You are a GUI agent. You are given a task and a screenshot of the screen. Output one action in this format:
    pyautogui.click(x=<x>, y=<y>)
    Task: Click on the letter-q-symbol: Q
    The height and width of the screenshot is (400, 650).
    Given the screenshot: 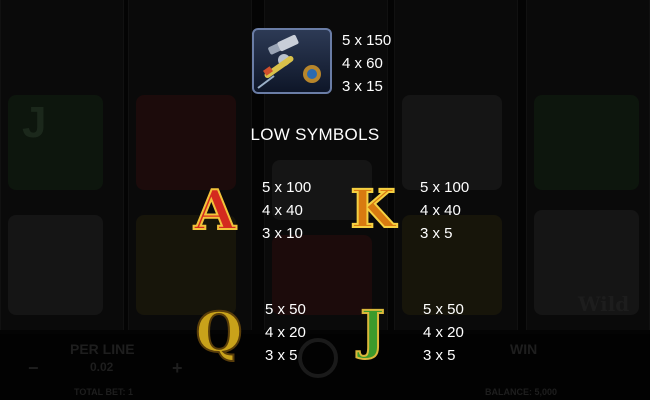 What is the action you would take?
    pyautogui.click(x=218, y=332)
    